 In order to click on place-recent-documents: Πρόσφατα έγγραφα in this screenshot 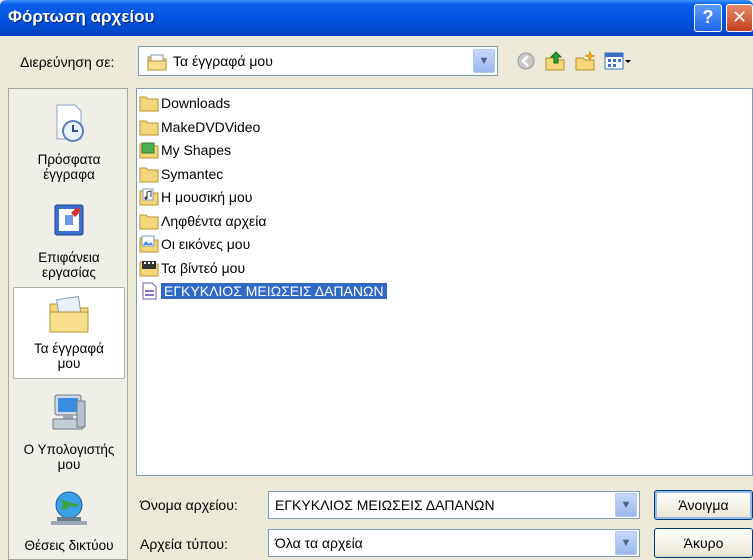, I will do `click(69, 141)`.